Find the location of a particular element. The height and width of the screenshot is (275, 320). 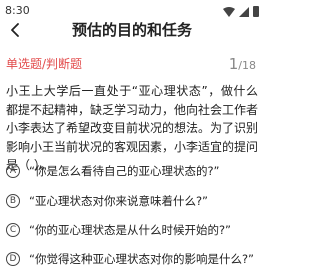

option-c: C “你的亚心理状态是从什么时候开始的?” is located at coordinates (133, 230).